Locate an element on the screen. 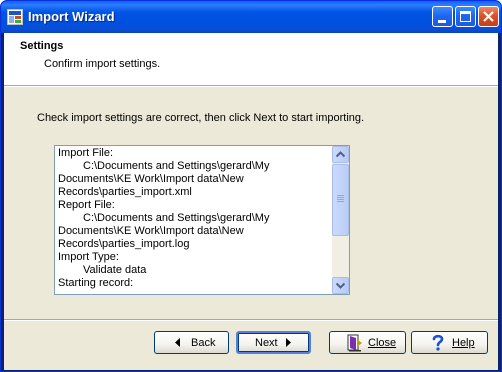 This screenshot has width=502, height=372. close-button: Close is located at coordinates (367, 342).